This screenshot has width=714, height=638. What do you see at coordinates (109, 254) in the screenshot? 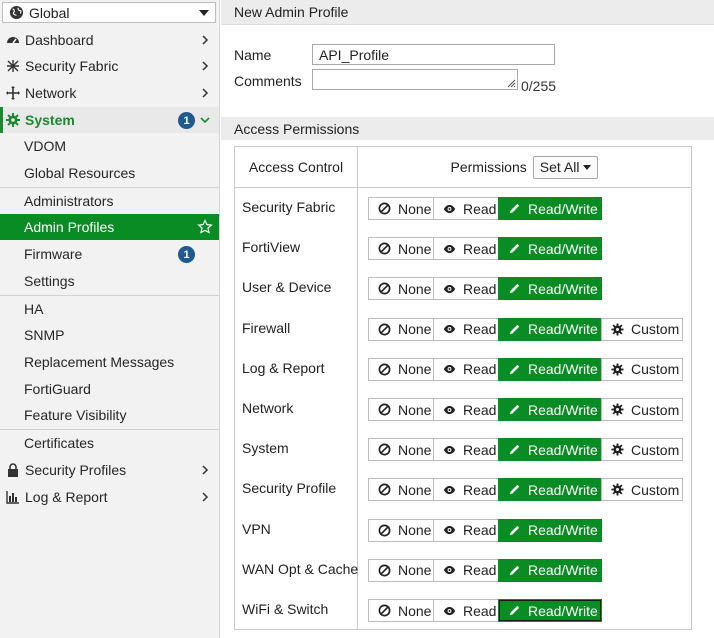
I see `sidebar-item-firmware: Firmware 1` at bounding box center [109, 254].